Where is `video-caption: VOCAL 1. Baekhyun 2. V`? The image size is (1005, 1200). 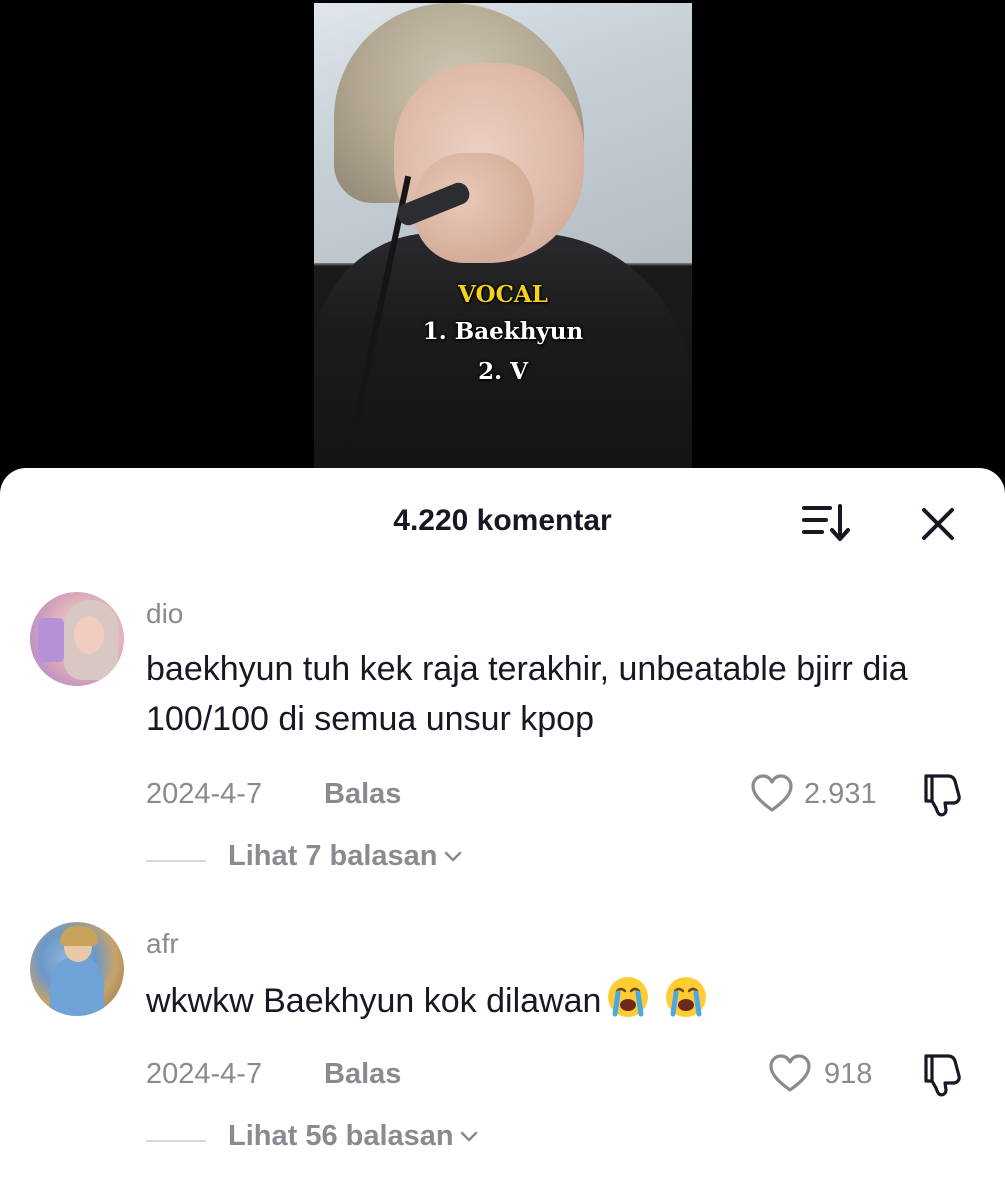 video-caption: VOCAL 1. Baekhyun 2. V is located at coordinates (503, 335).